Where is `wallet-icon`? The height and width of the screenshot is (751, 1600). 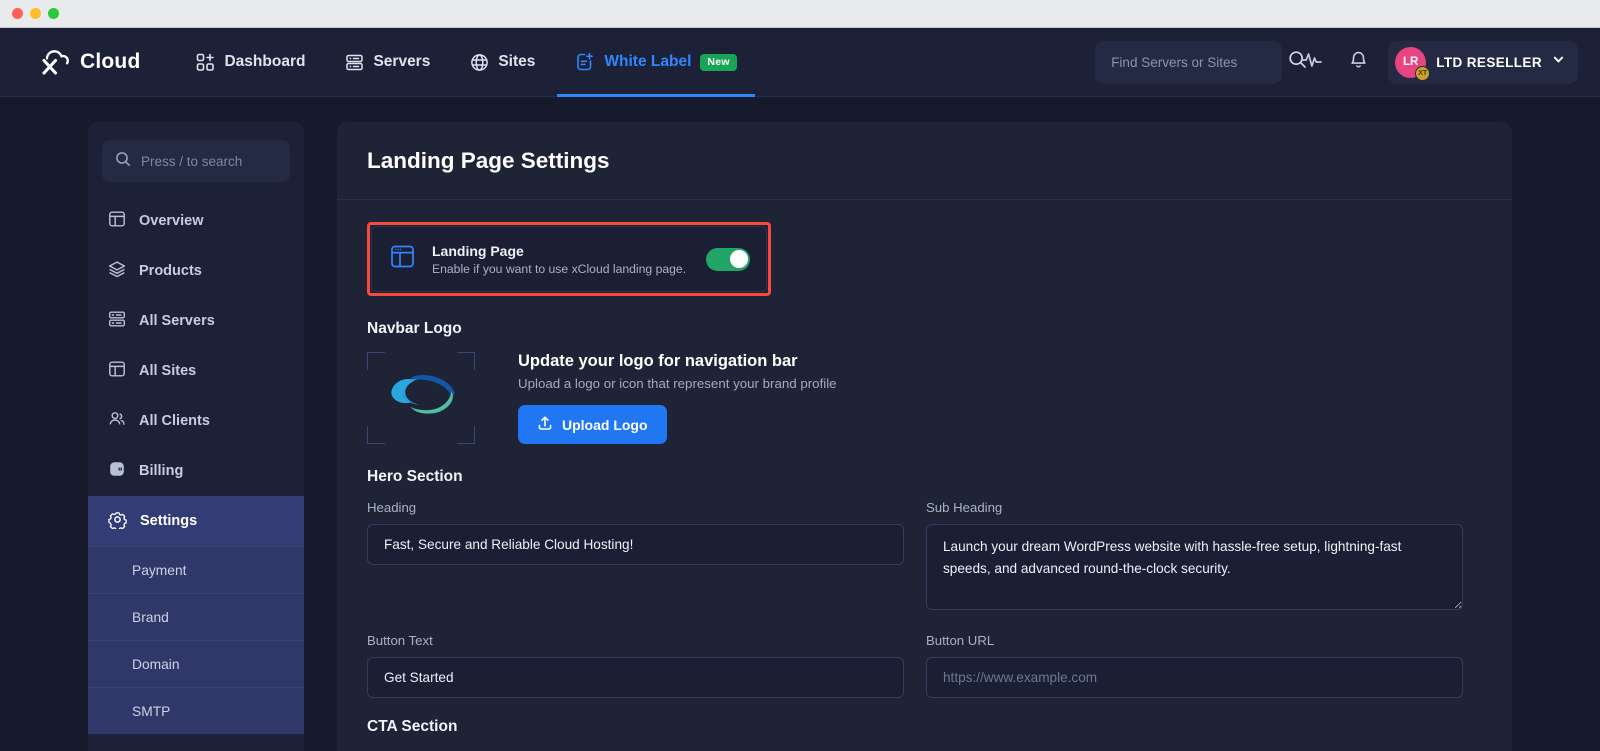
wallet-icon is located at coordinates (117, 471).